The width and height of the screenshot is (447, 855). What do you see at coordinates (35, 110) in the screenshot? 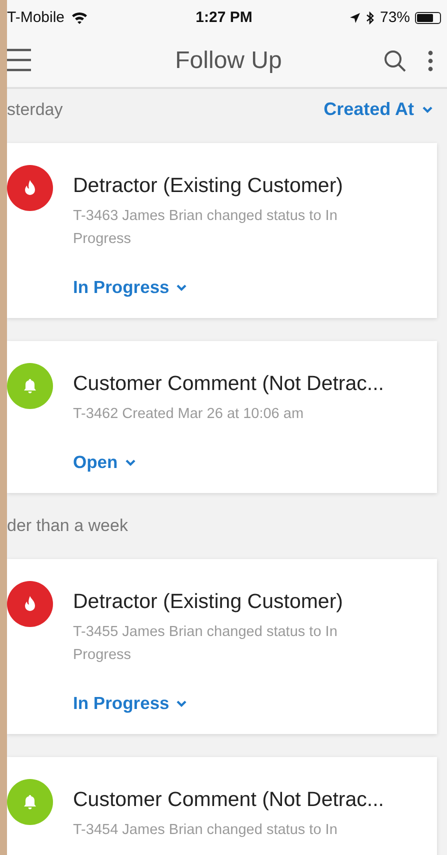
I see `section-label: sterday` at bounding box center [35, 110].